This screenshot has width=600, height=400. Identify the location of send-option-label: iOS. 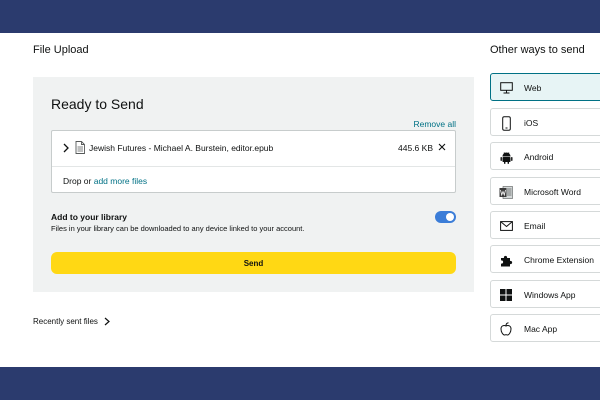
(531, 123).